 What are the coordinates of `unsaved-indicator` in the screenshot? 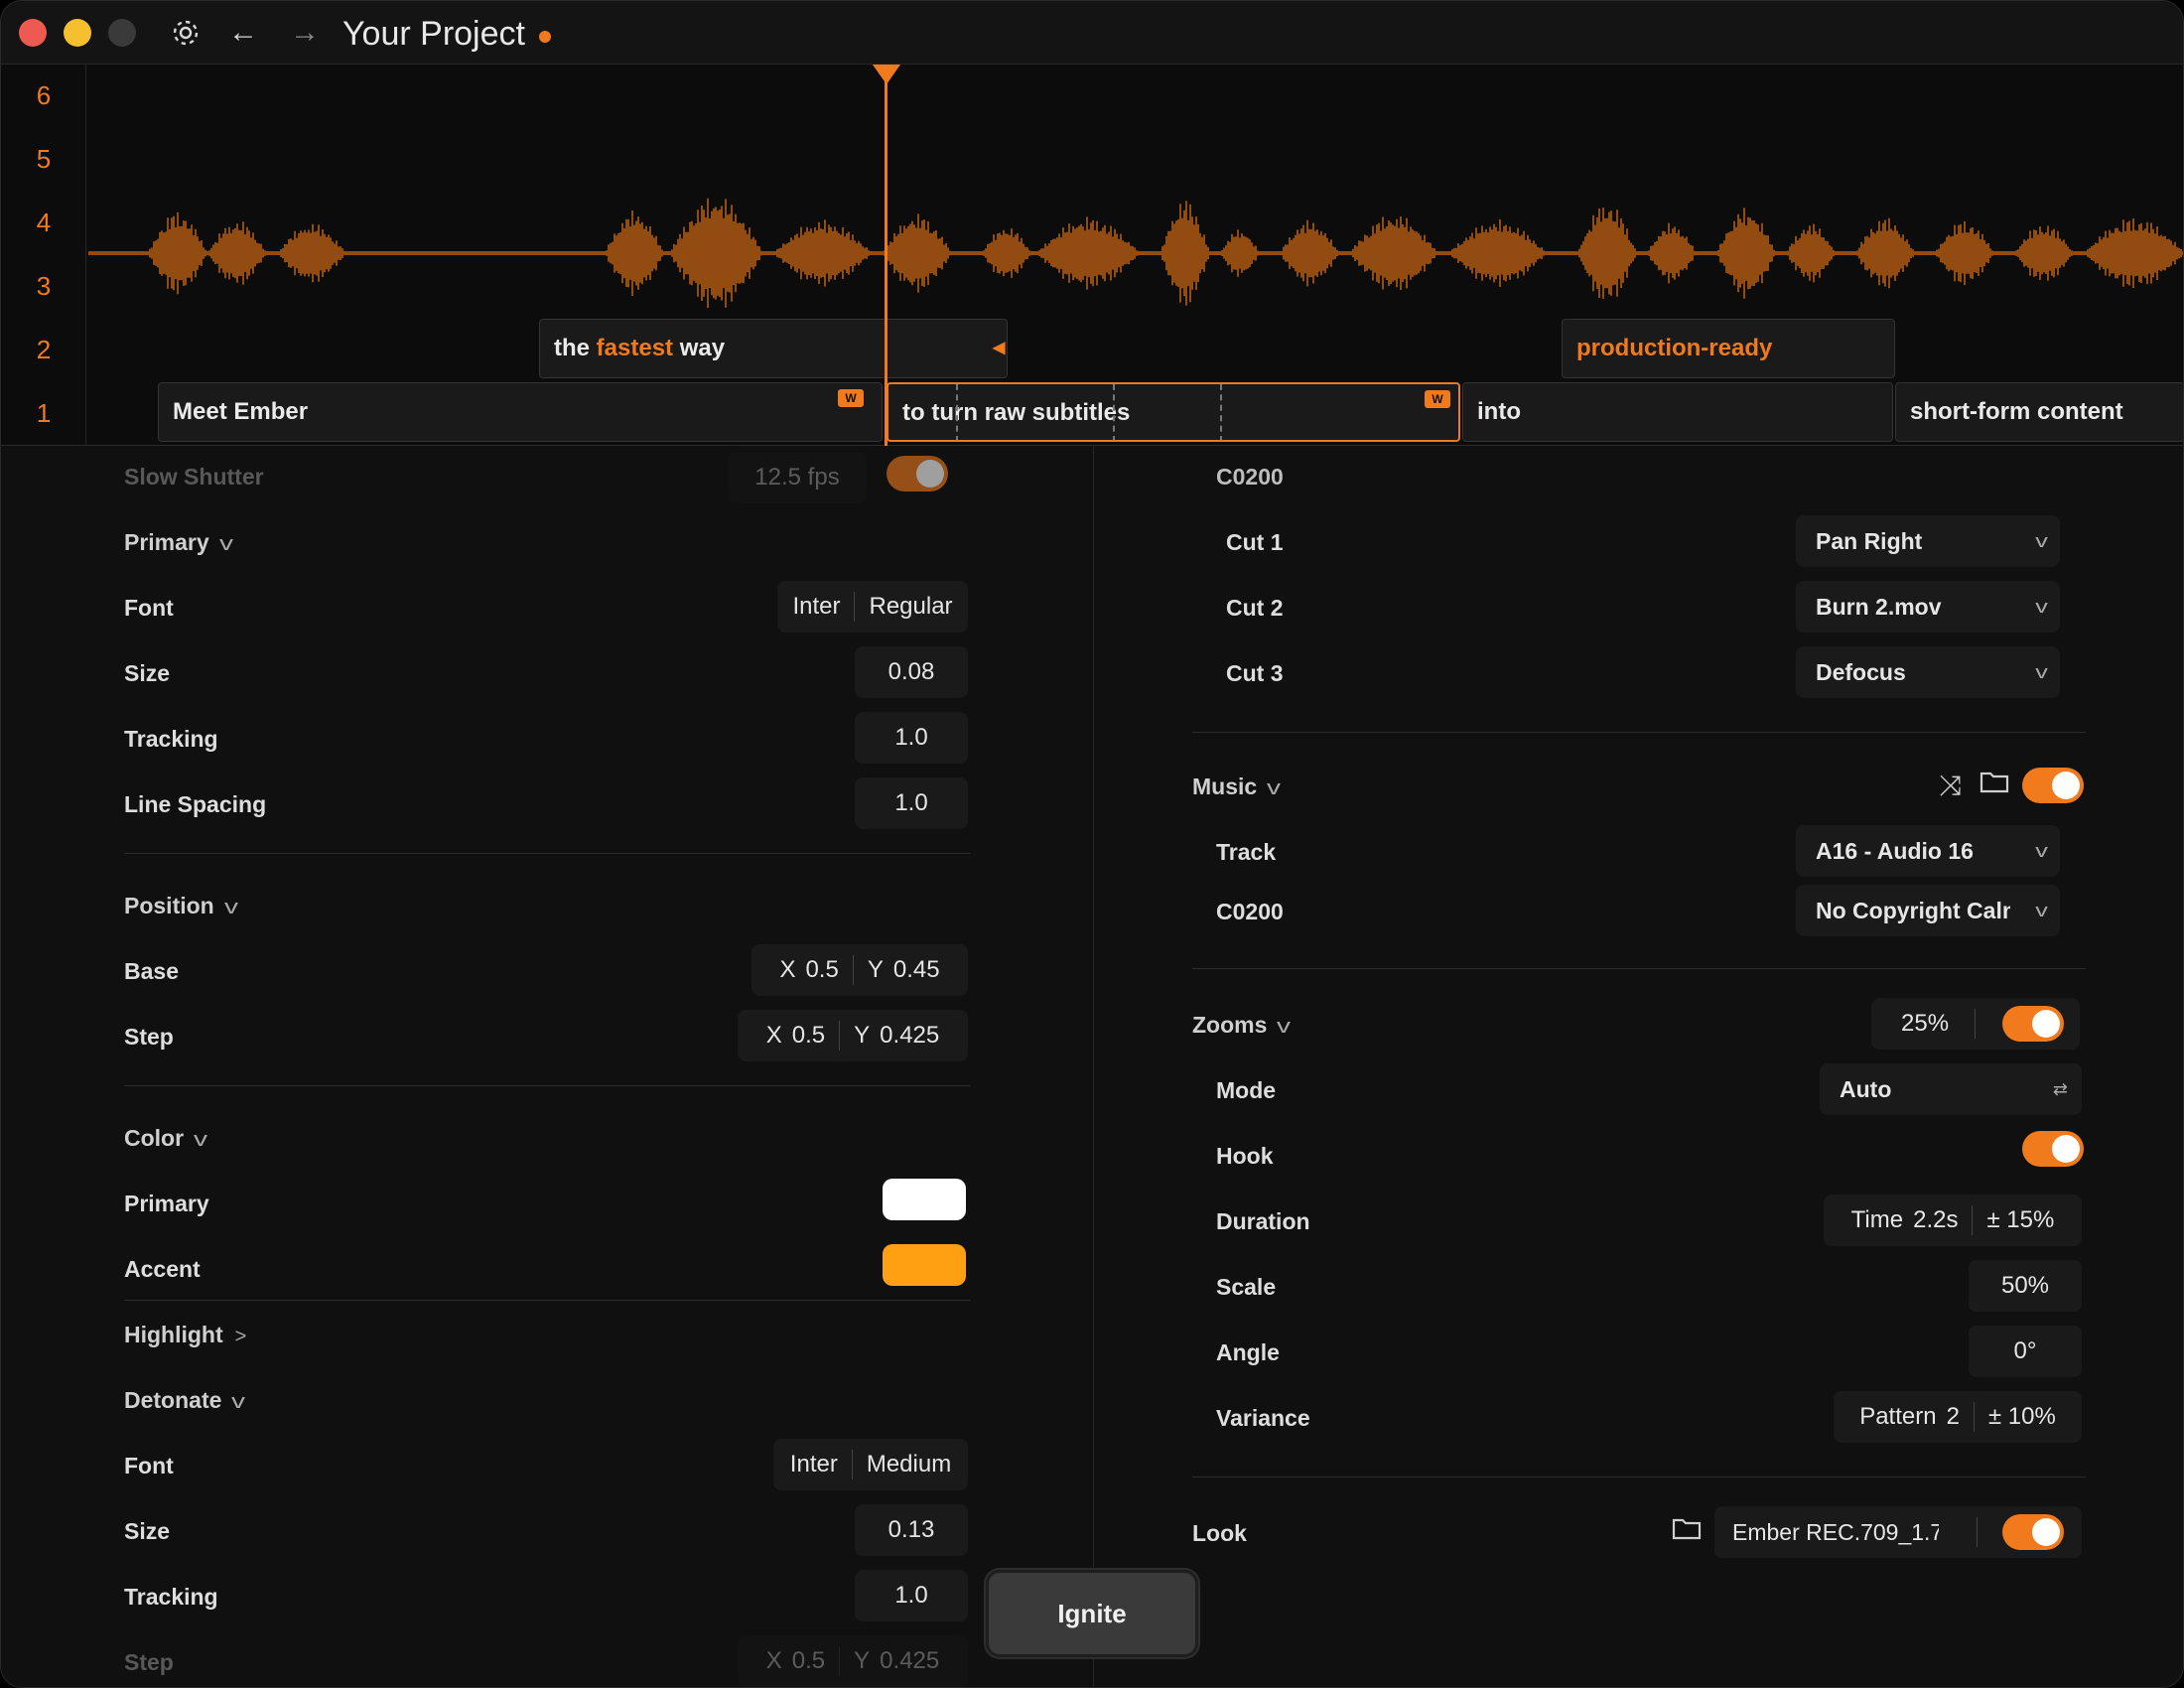 It's located at (545, 37).